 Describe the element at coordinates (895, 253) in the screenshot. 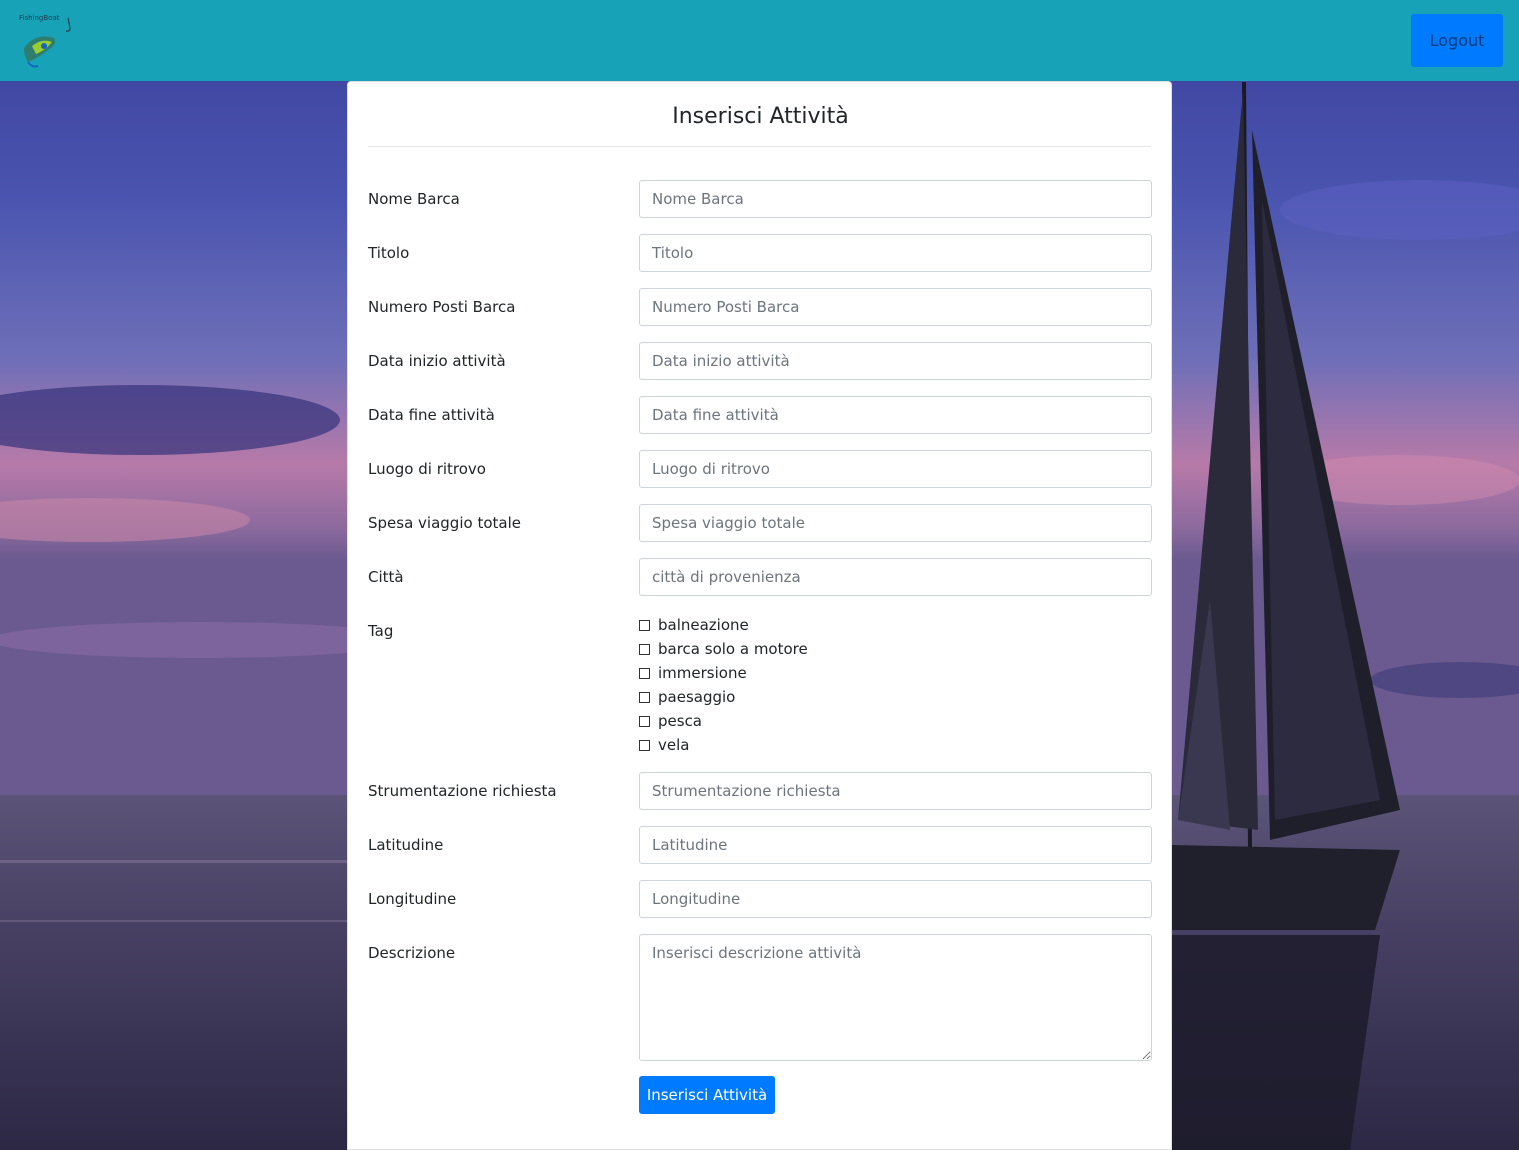

I see `titolo-input` at that location.